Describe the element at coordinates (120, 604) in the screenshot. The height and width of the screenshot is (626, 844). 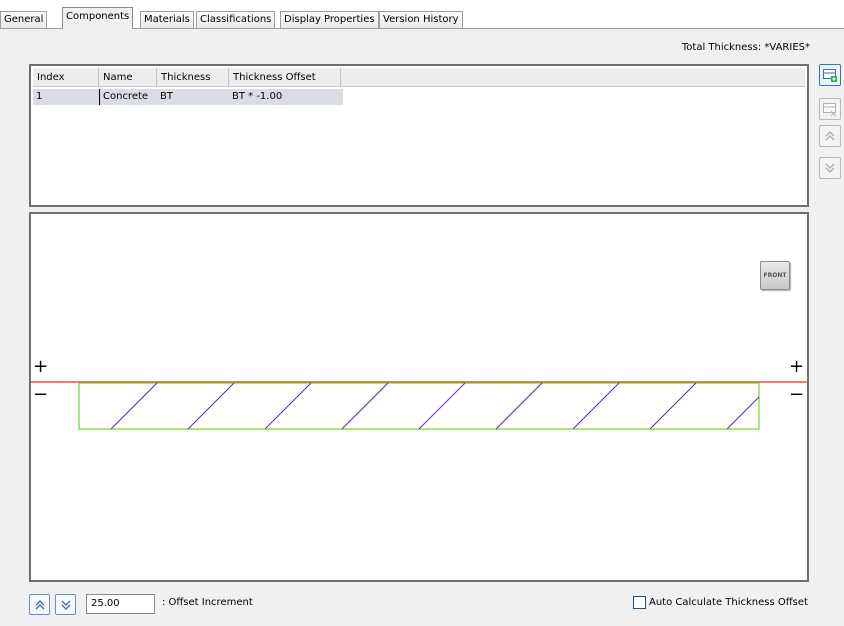
I see `offset-increment-input: 25.00` at that location.